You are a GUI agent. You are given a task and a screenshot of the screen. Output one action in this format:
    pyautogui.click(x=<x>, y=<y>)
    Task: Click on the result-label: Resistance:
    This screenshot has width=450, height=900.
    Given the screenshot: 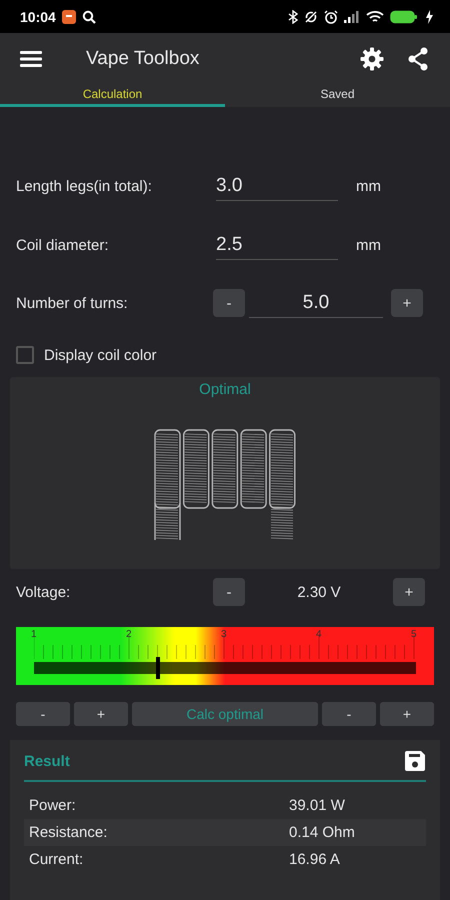 What is the action you would take?
    pyautogui.click(x=68, y=832)
    